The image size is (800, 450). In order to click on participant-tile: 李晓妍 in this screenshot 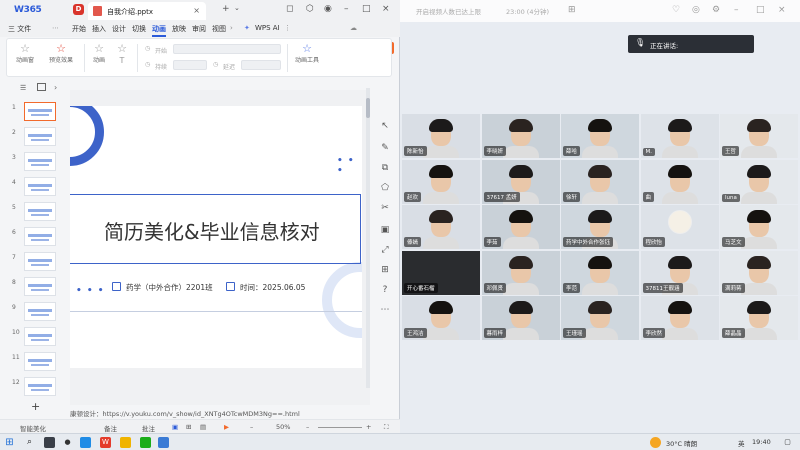, I will do `click(520, 136)`.